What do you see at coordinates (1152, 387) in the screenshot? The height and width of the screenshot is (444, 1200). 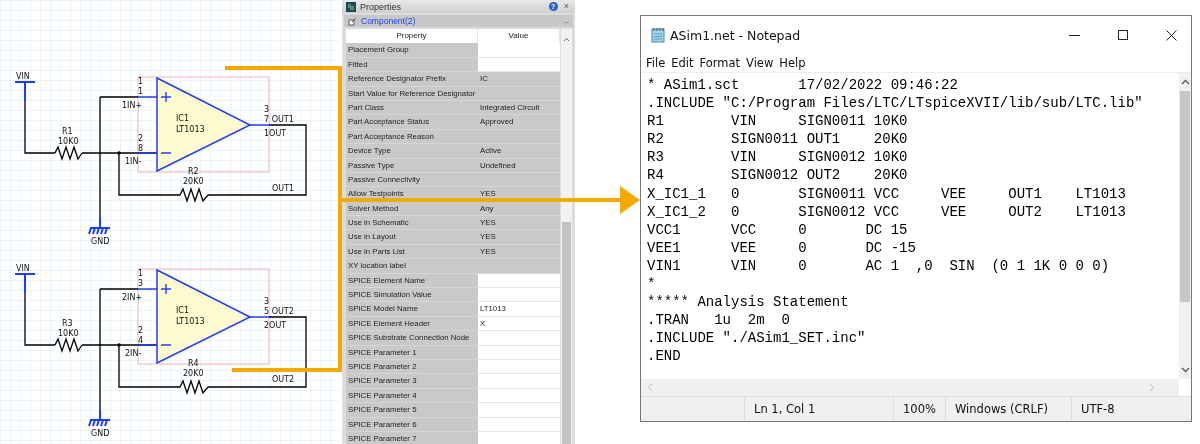 I see `scroll-right-icon` at bounding box center [1152, 387].